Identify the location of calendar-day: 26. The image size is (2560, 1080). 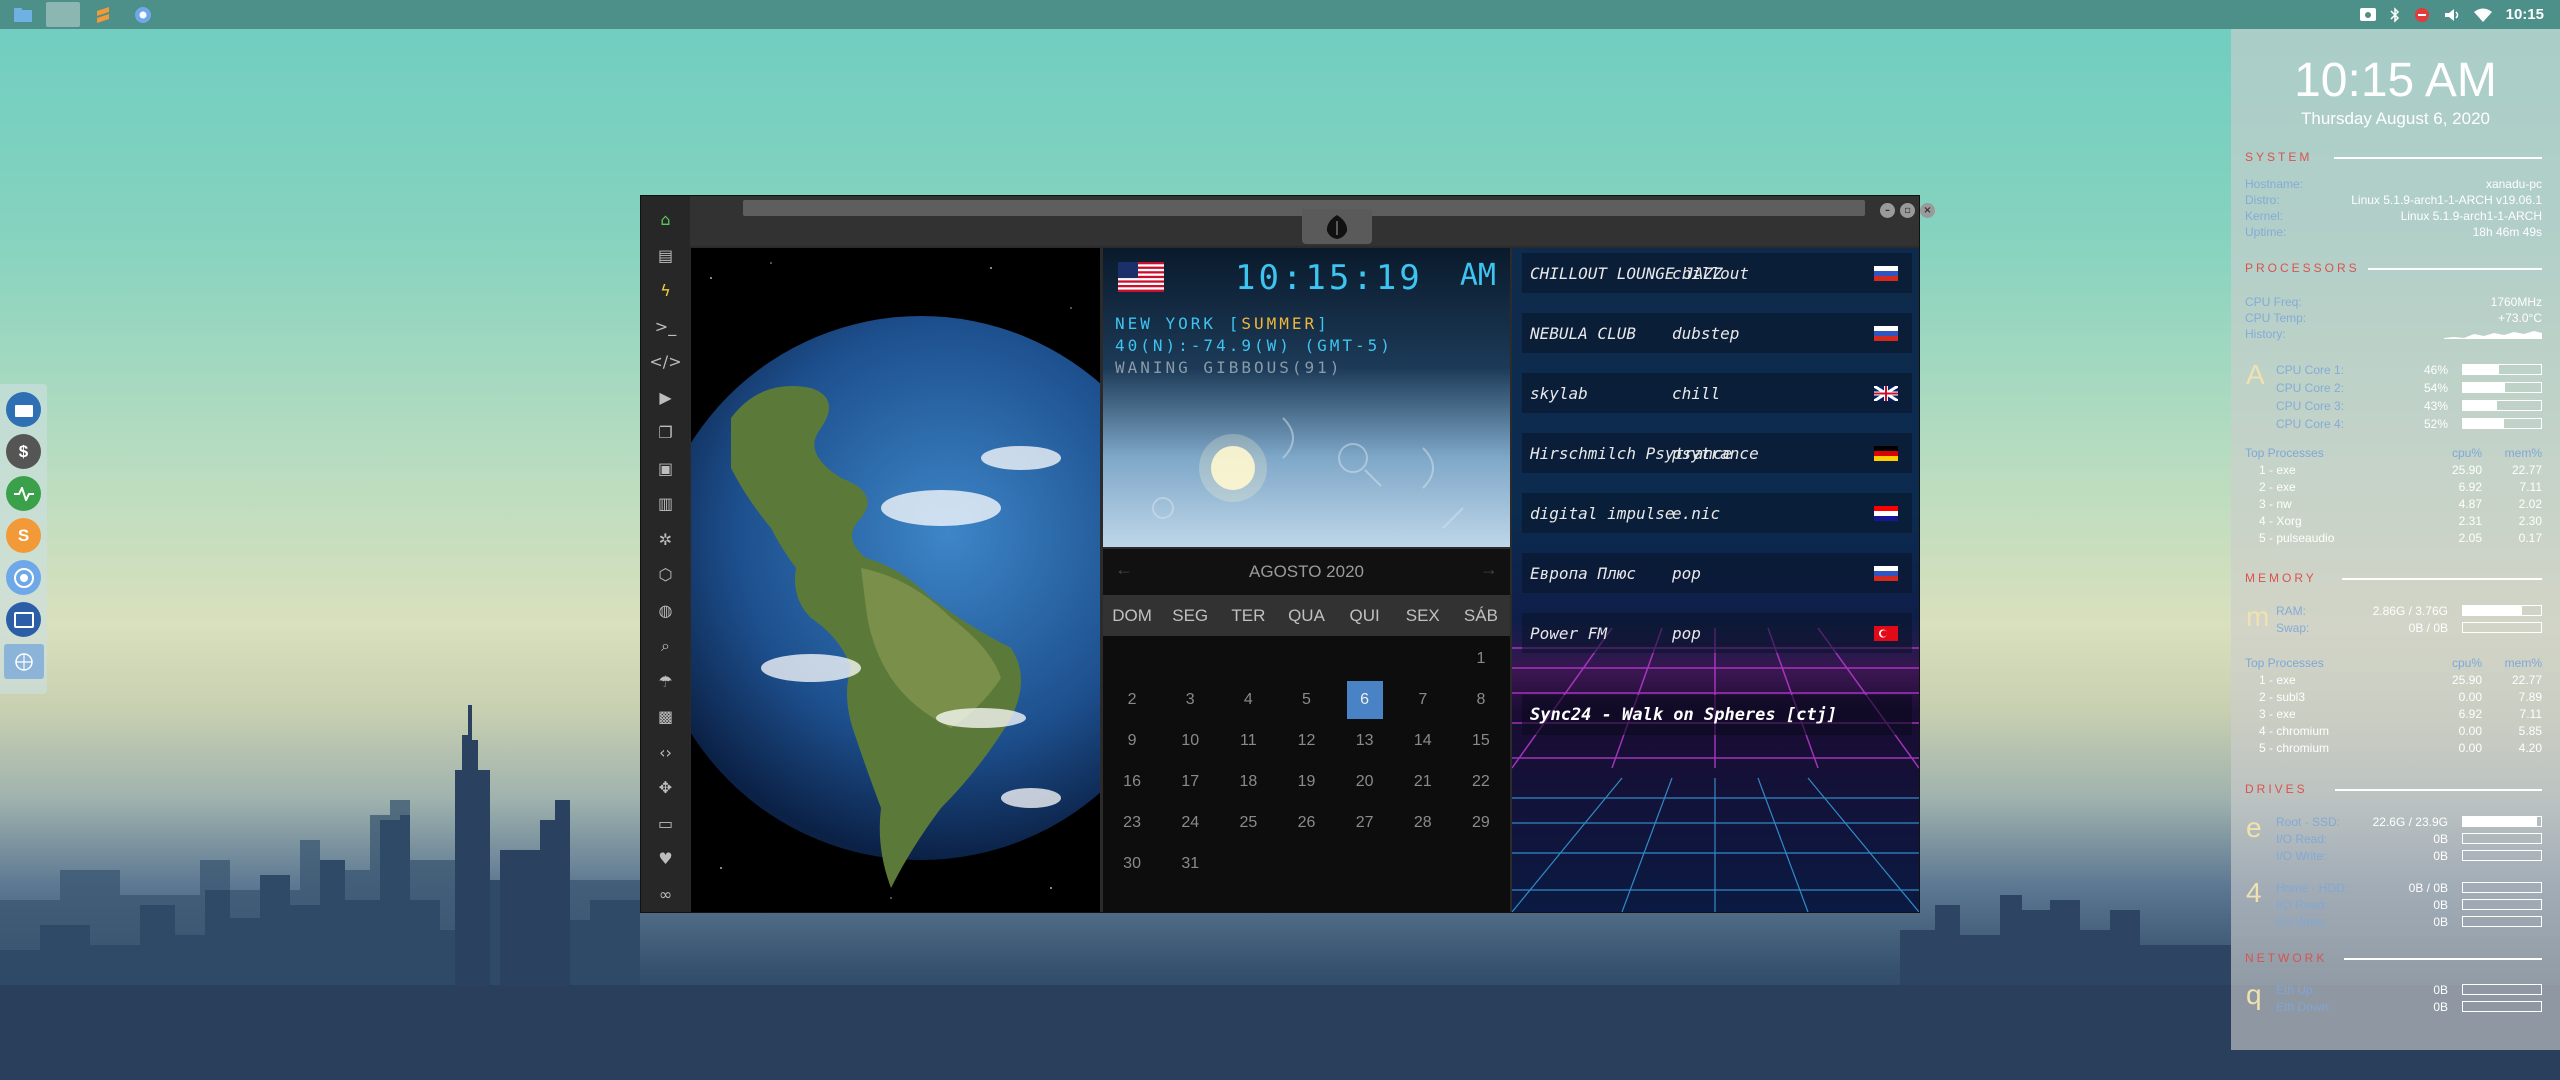
(1306, 823).